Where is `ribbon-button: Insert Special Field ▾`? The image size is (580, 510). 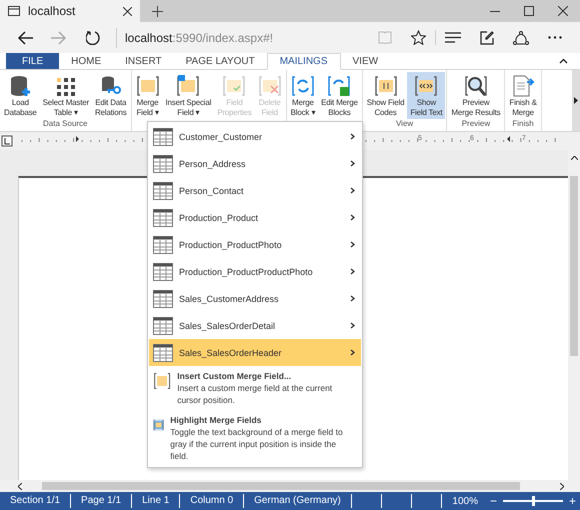
ribbon-button: Insert Special Field ▾ is located at coordinates (188, 95).